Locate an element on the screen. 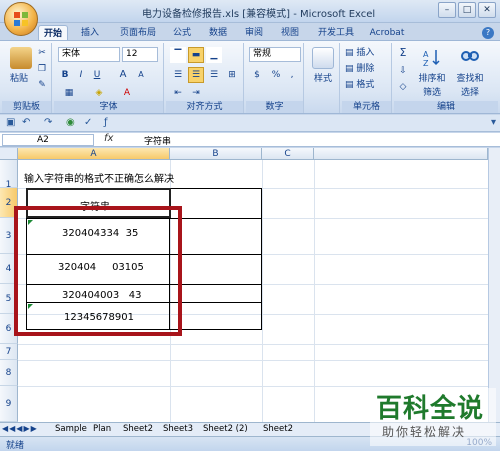  align-left-icon: ☰ is located at coordinates (178, 75).